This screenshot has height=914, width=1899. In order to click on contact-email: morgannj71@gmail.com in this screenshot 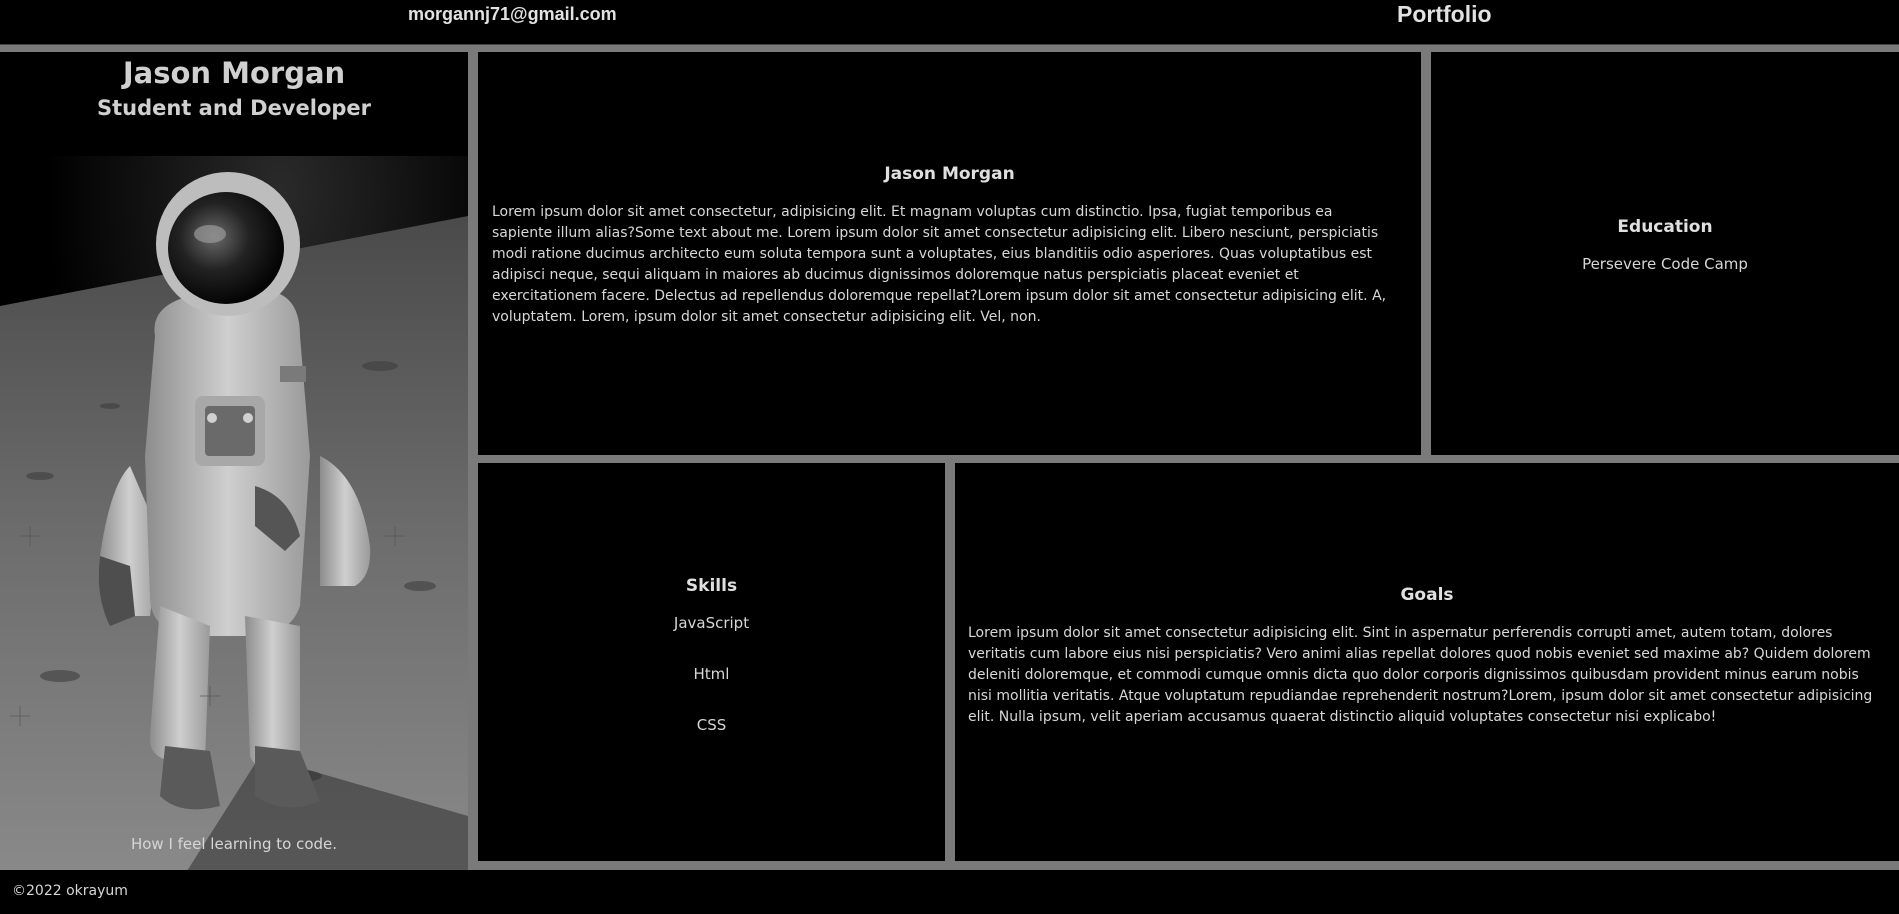, I will do `click(512, 14)`.